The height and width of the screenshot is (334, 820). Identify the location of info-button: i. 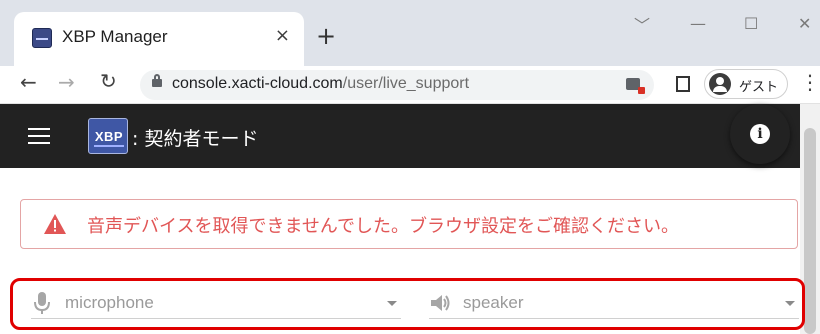
(760, 134).